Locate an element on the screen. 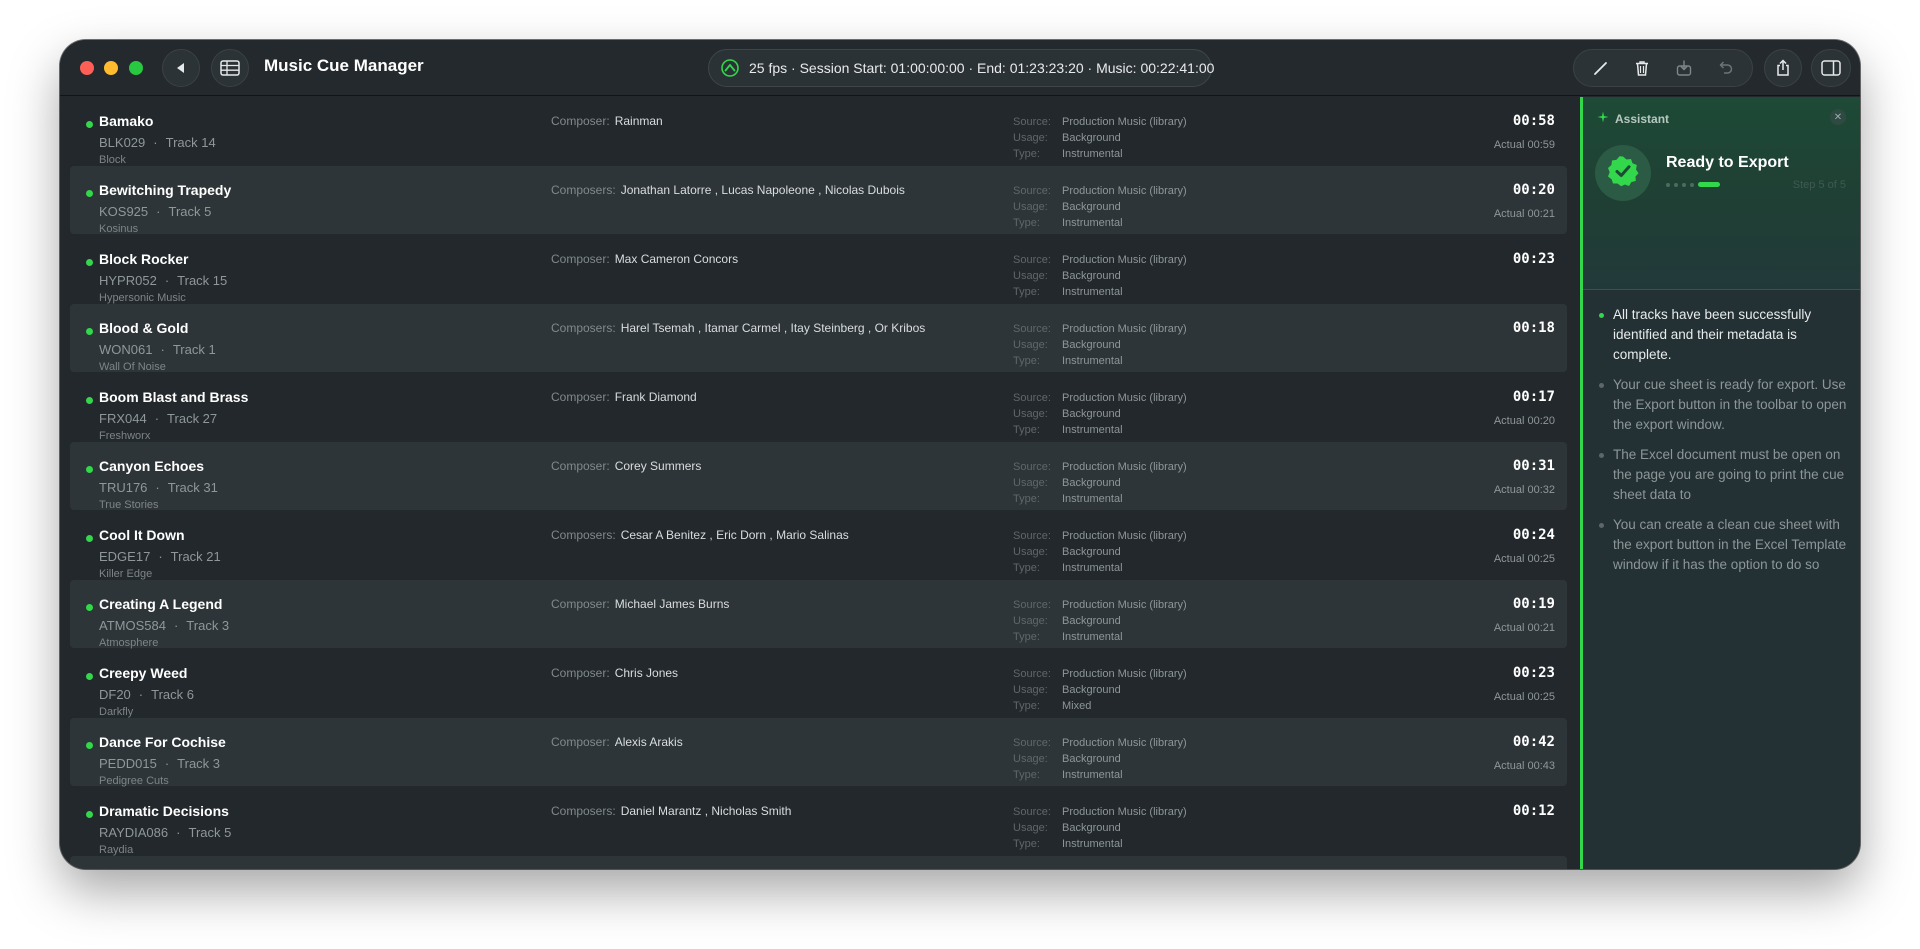  track-title: Block Rocker is located at coordinates (144, 259).